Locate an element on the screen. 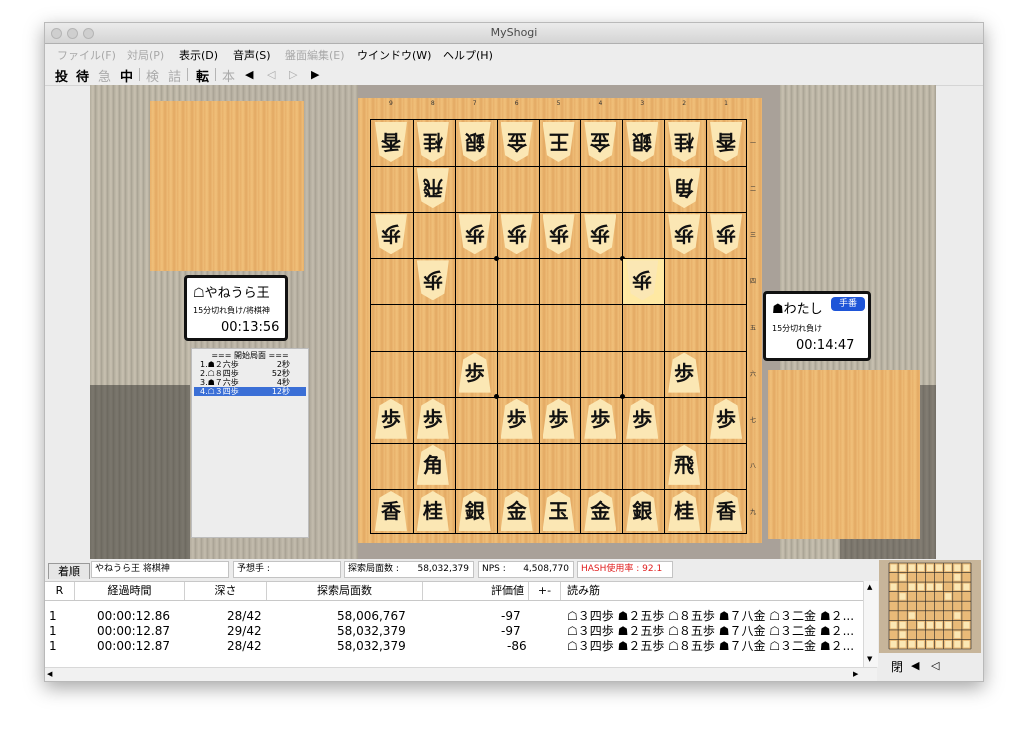 This screenshot has width=1024, height=740. nps-value: 4,508,770 is located at coordinates (546, 569).